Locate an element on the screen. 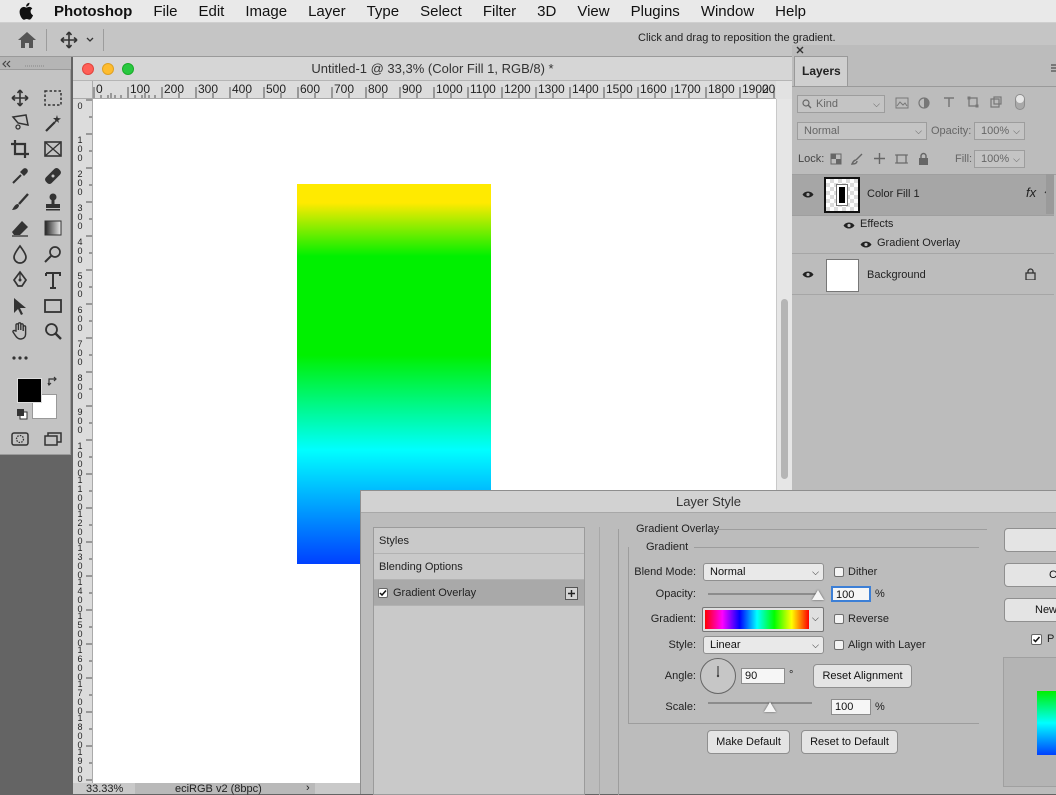 The image size is (1056, 795). filter-adjustment-icon is located at coordinates (924, 103).